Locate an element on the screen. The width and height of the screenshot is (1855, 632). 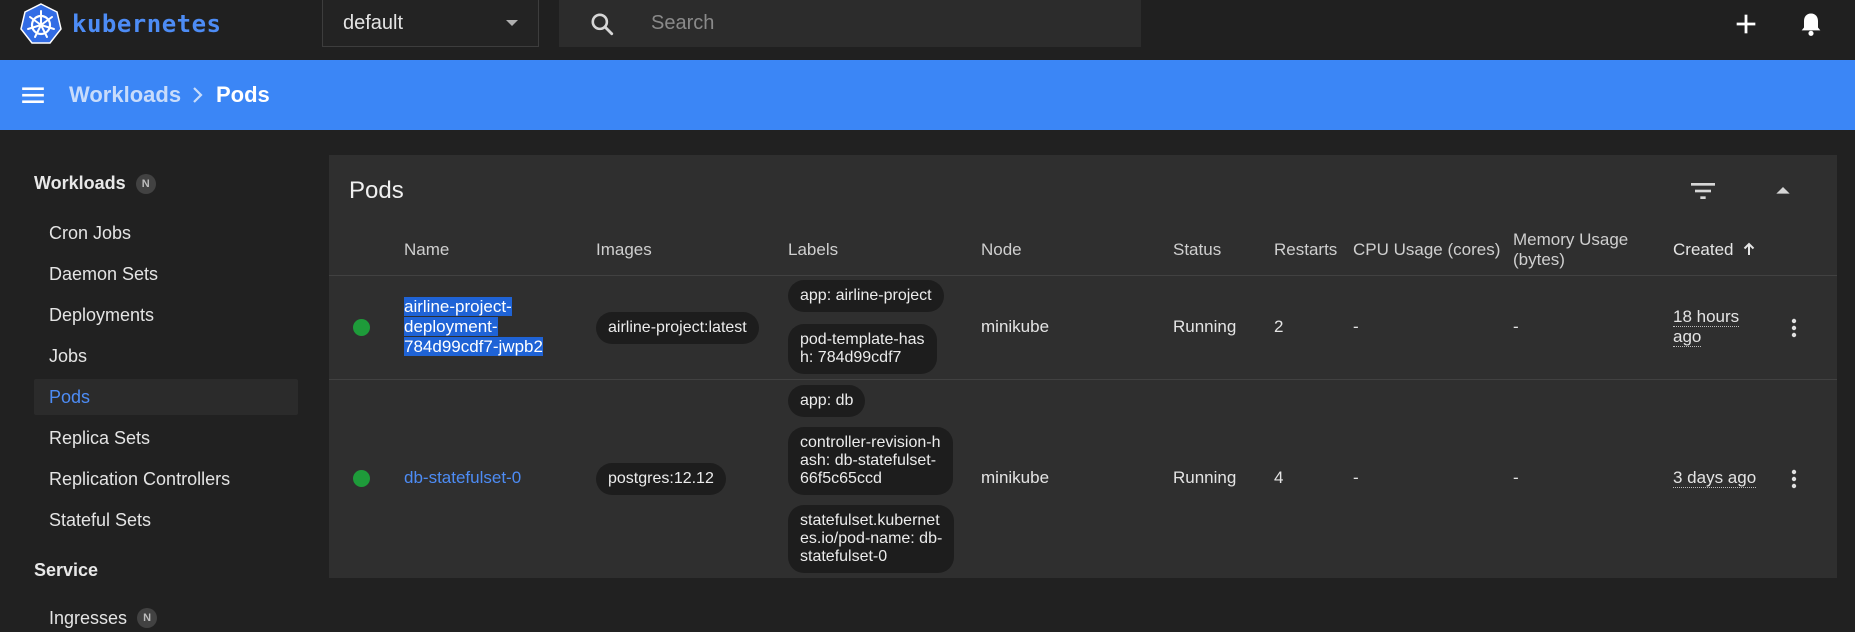
search-bar is located at coordinates (850, 23).